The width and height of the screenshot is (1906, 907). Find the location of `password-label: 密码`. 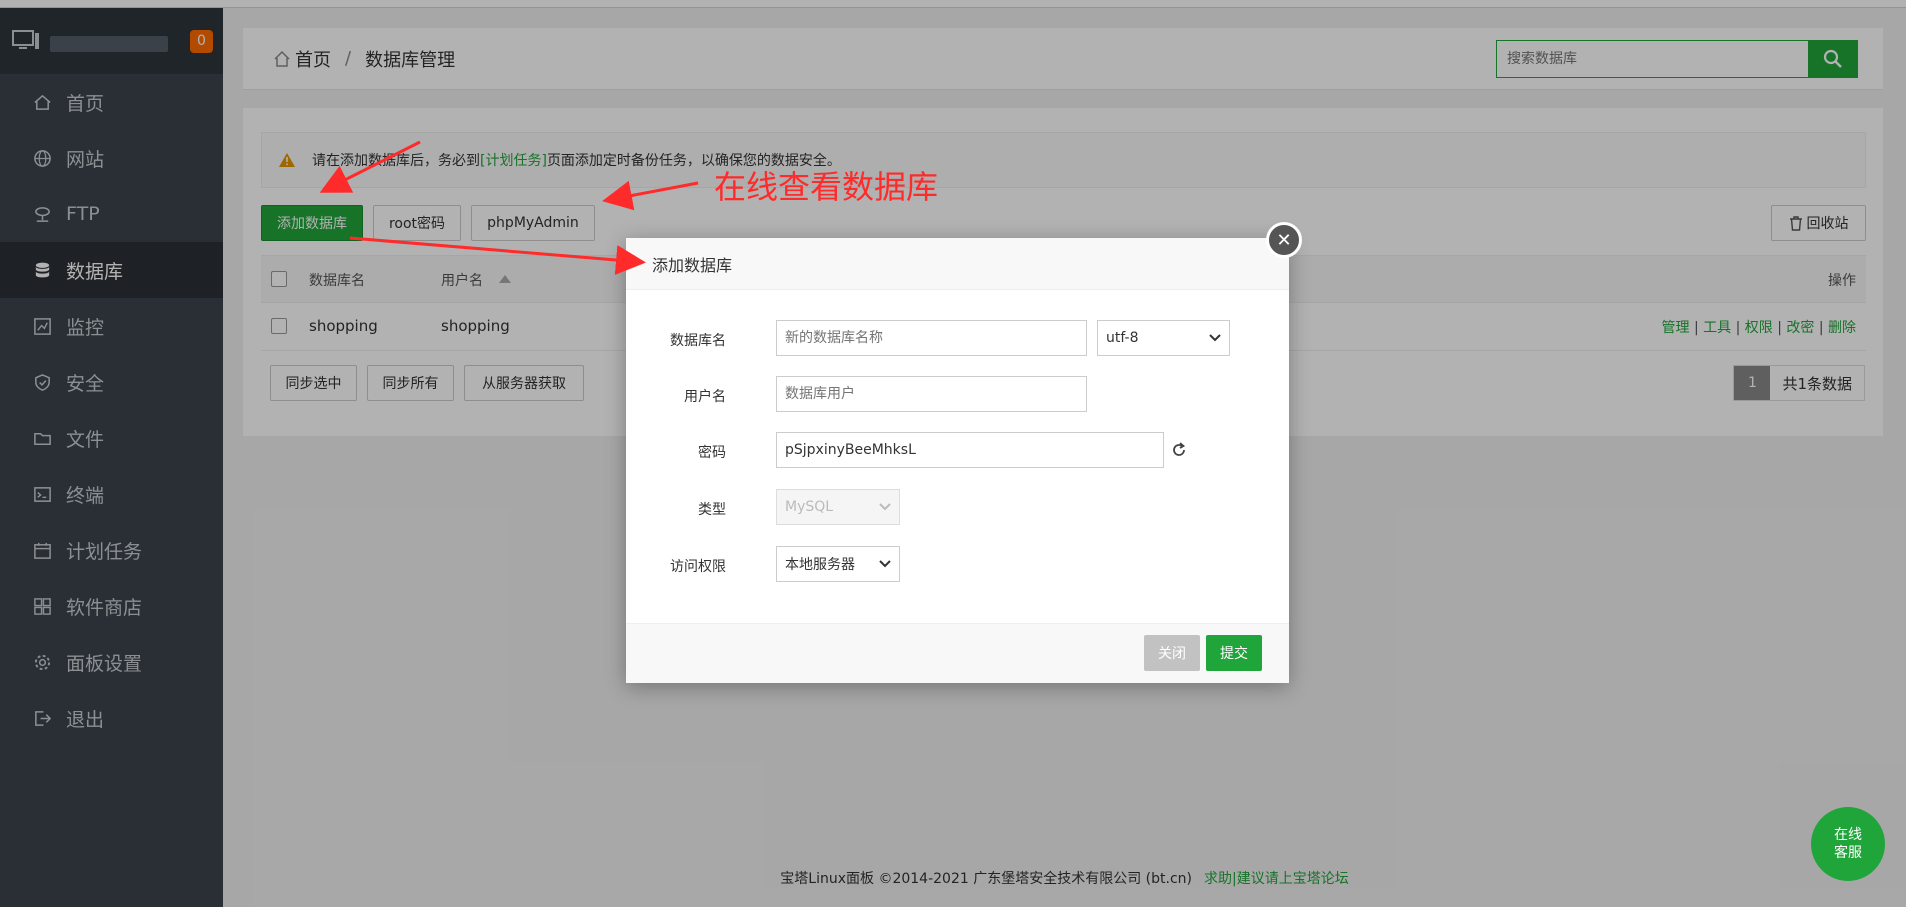

password-label: 密码 is located at coordinates (712, 453).